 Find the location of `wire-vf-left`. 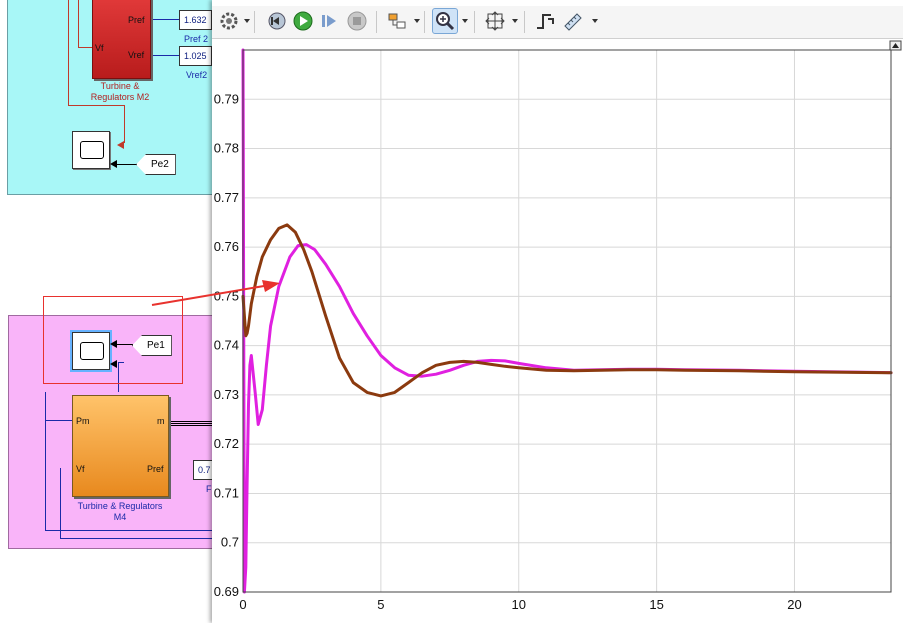

wire-vf-left is located at coordinates (60, 503).